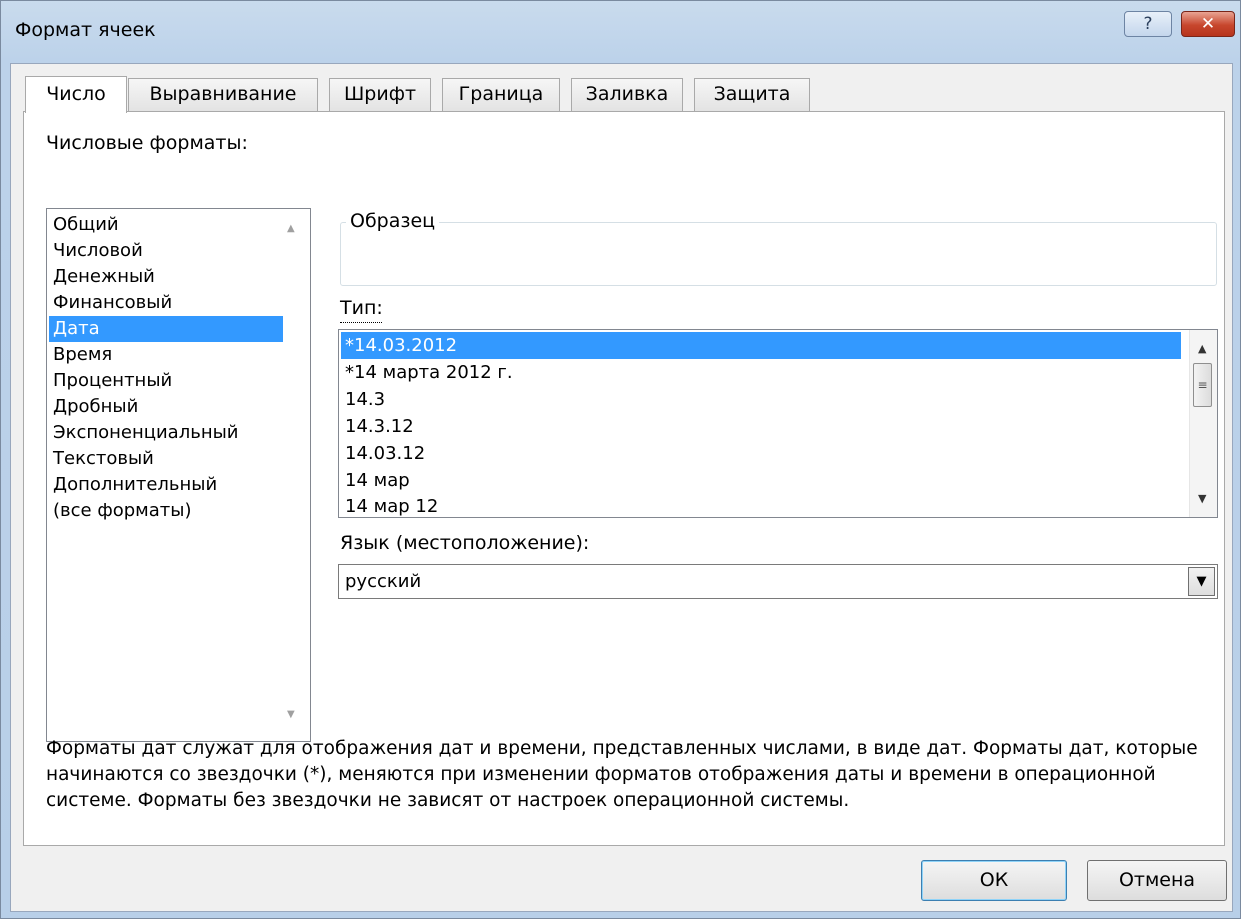 The height and width of the screenshot is (919, 1241). I want to click on tab-label: Граница, so click(501, 94).